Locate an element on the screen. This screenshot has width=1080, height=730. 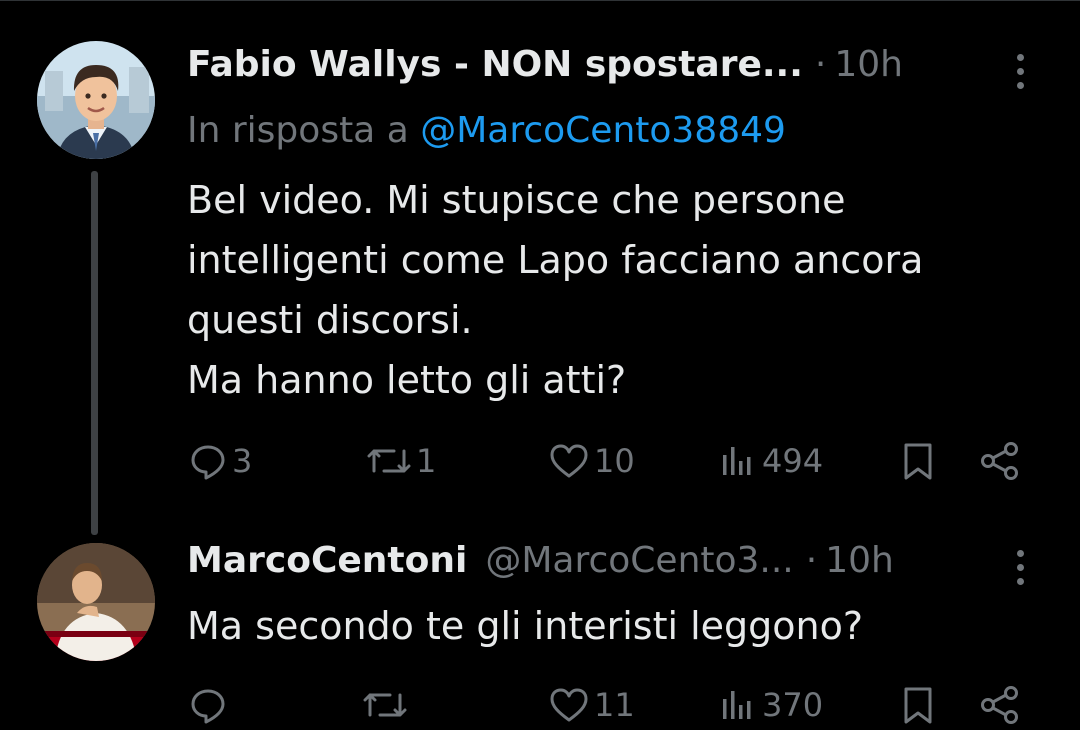
retweet-count: 1 is located at coordinates (426, 461).